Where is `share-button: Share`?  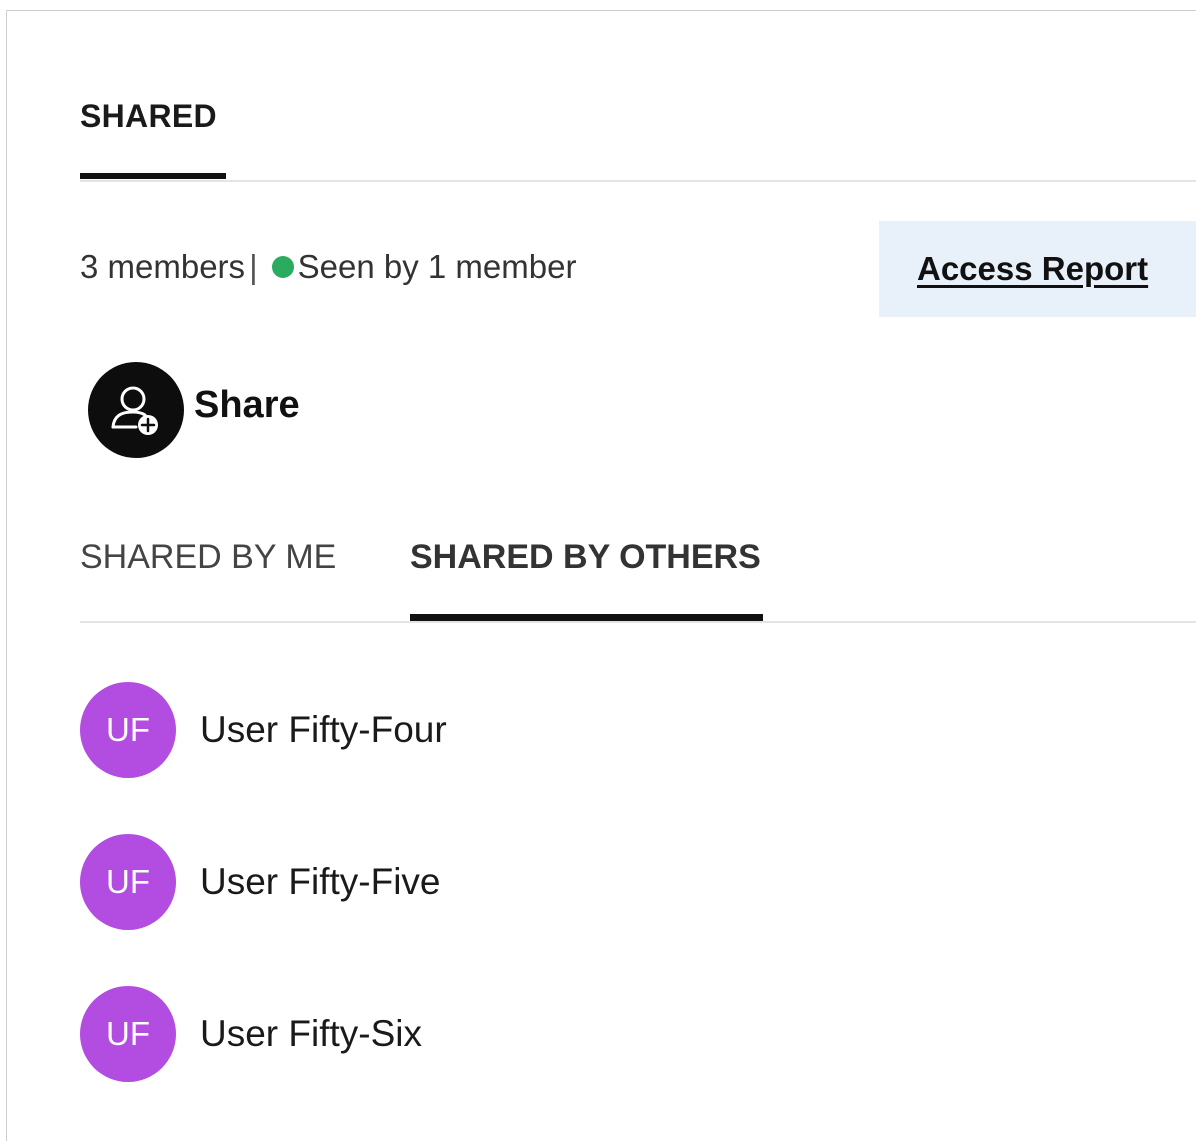 share-button: Share is located at coordinates (194, 410).